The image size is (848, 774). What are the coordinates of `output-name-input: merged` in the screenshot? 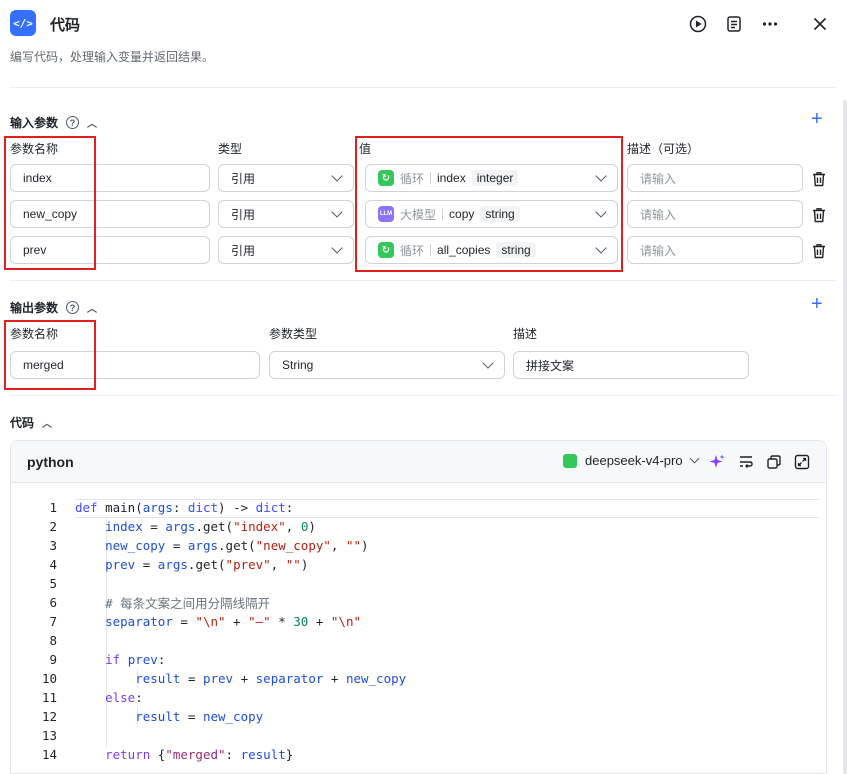 It's located at (135, 365).